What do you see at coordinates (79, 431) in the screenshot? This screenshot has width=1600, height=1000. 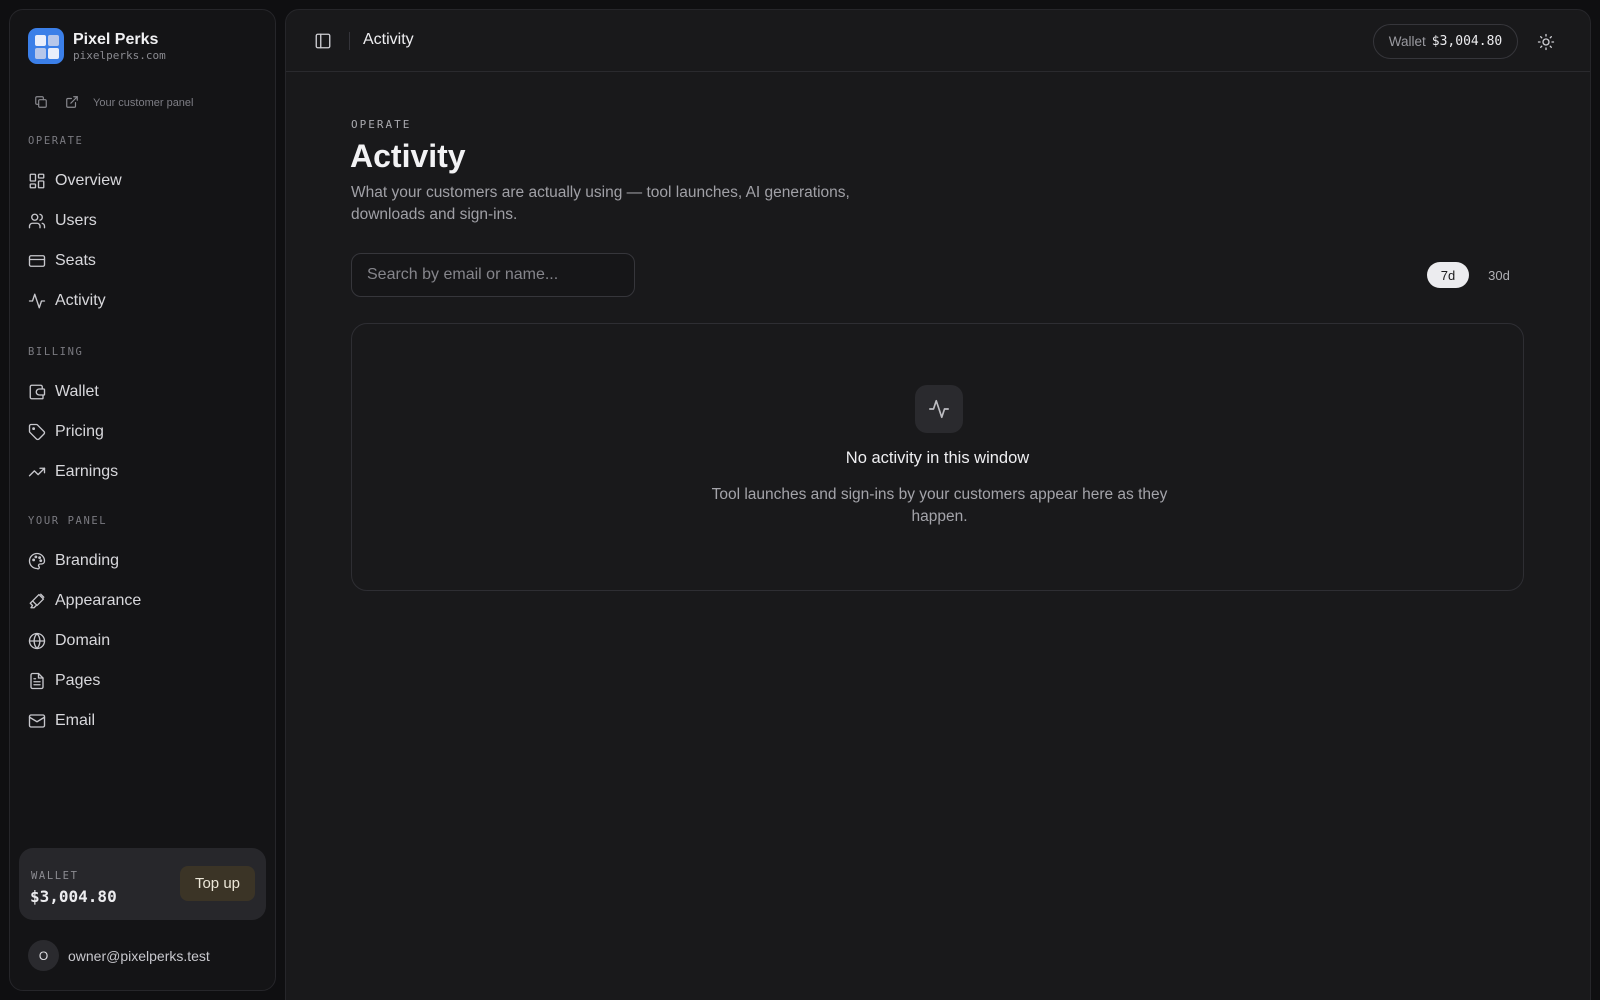 I see `sidebar-item-label: Pricing` at bounding box center [79, 431].